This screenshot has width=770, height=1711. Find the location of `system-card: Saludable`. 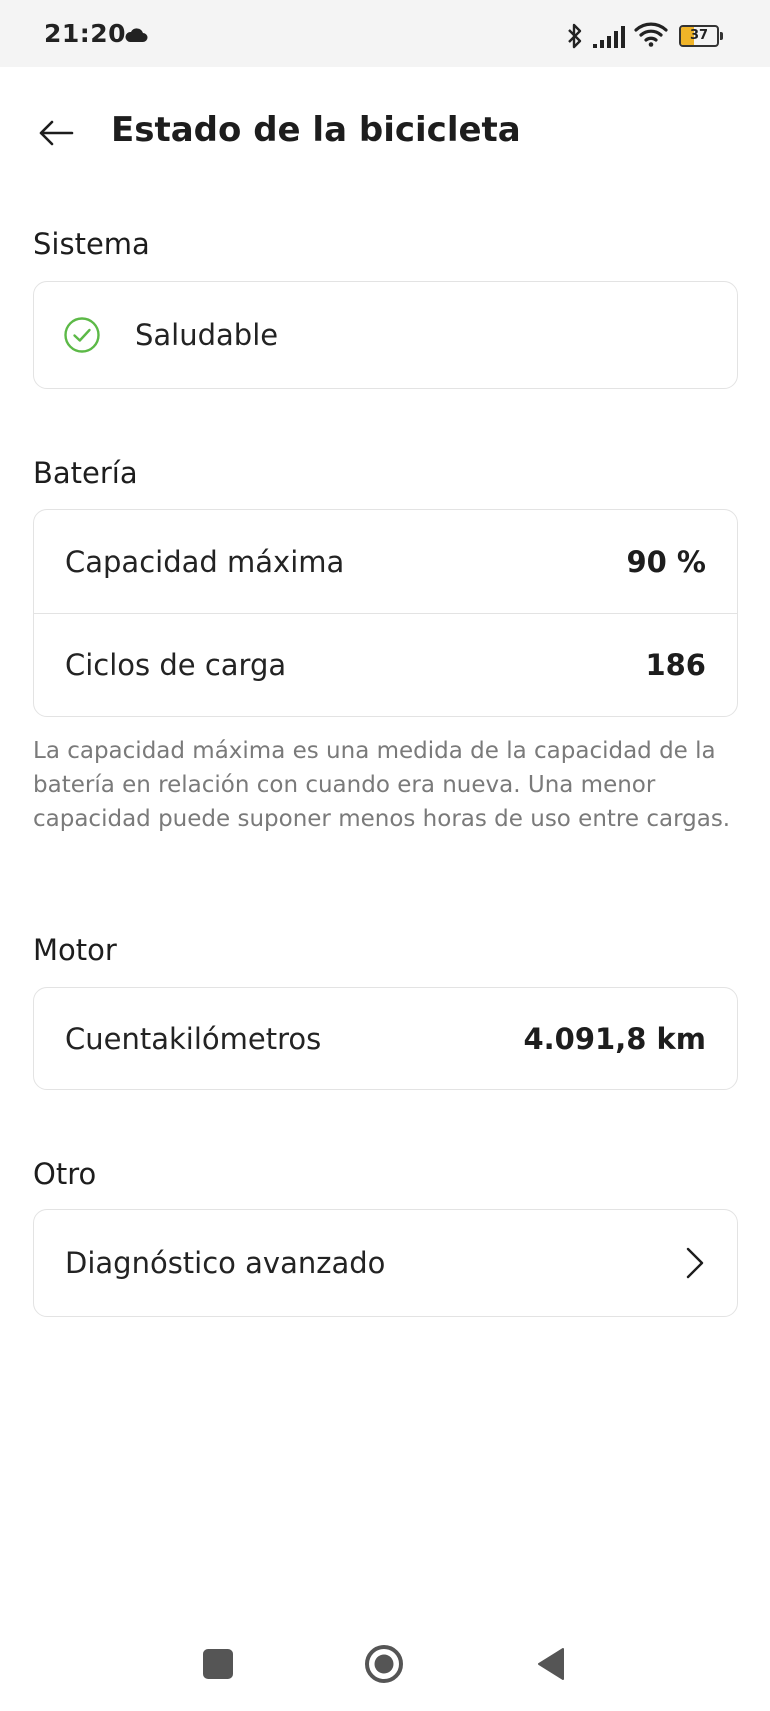

system-card: Saludable is located at coordinates (385, 335).